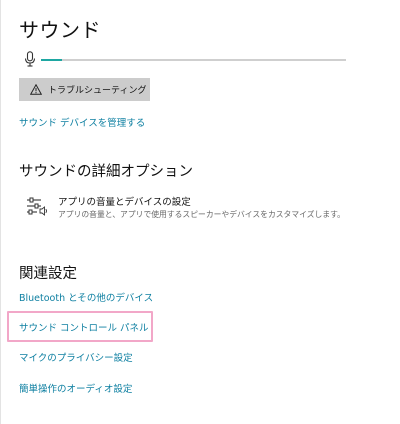  What do you see at coordinates (106, 172) in the screenshot?
I see `advanced-options-heading: サウンドの詳細オプション` at bounding box center [106, 172].